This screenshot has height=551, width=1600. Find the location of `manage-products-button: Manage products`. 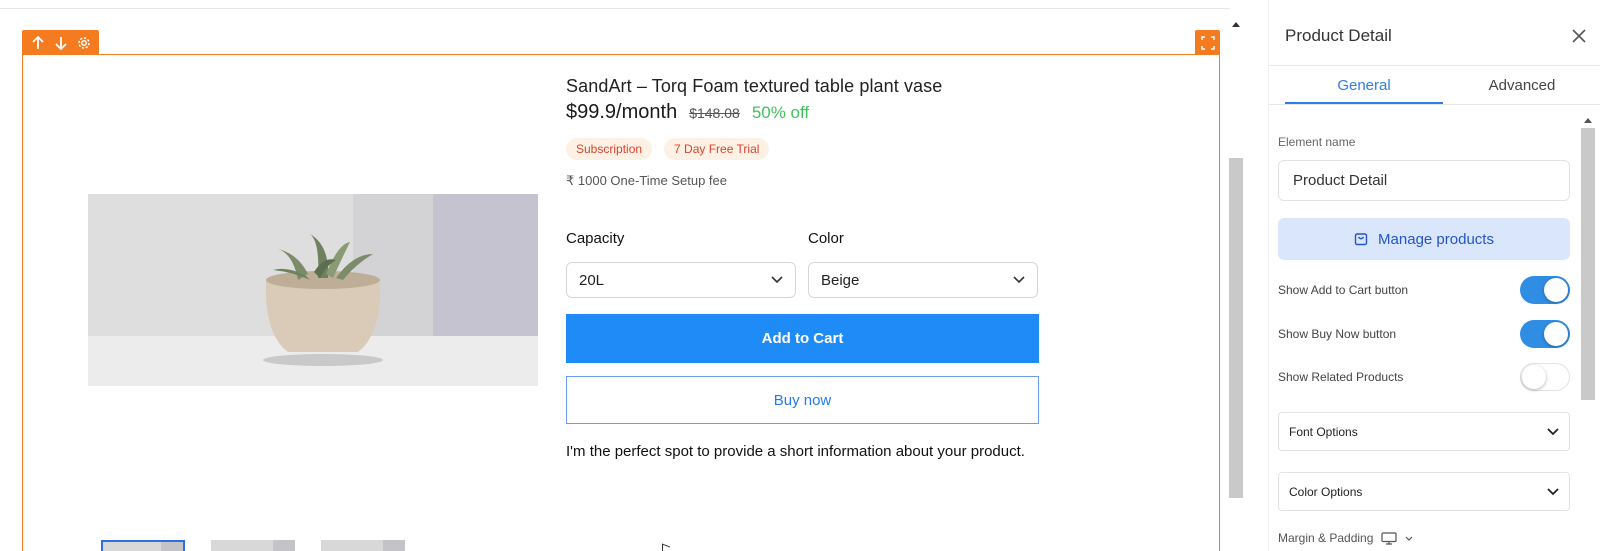

manage-products-button: Manage products is located at coordinates (1424, 239).